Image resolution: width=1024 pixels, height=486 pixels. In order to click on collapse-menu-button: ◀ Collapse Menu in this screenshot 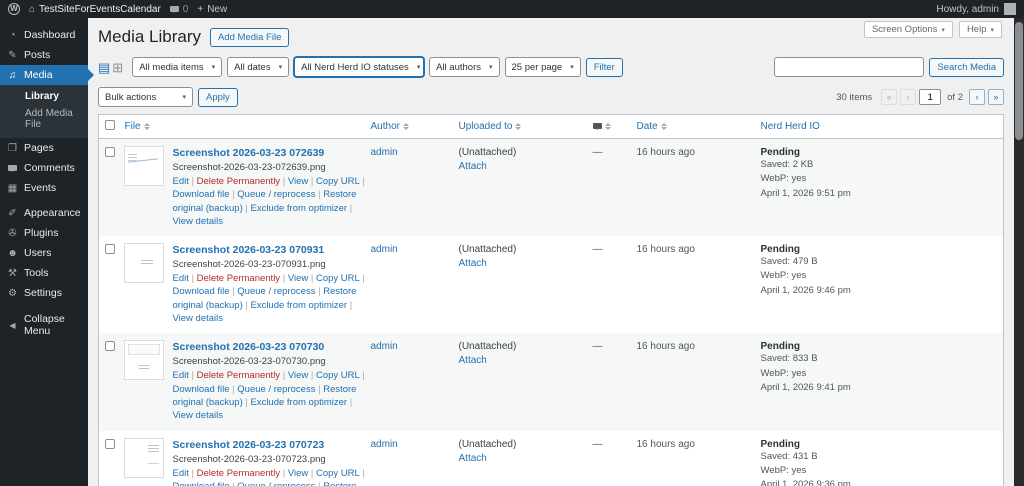, I will do `click(44, 325)`.